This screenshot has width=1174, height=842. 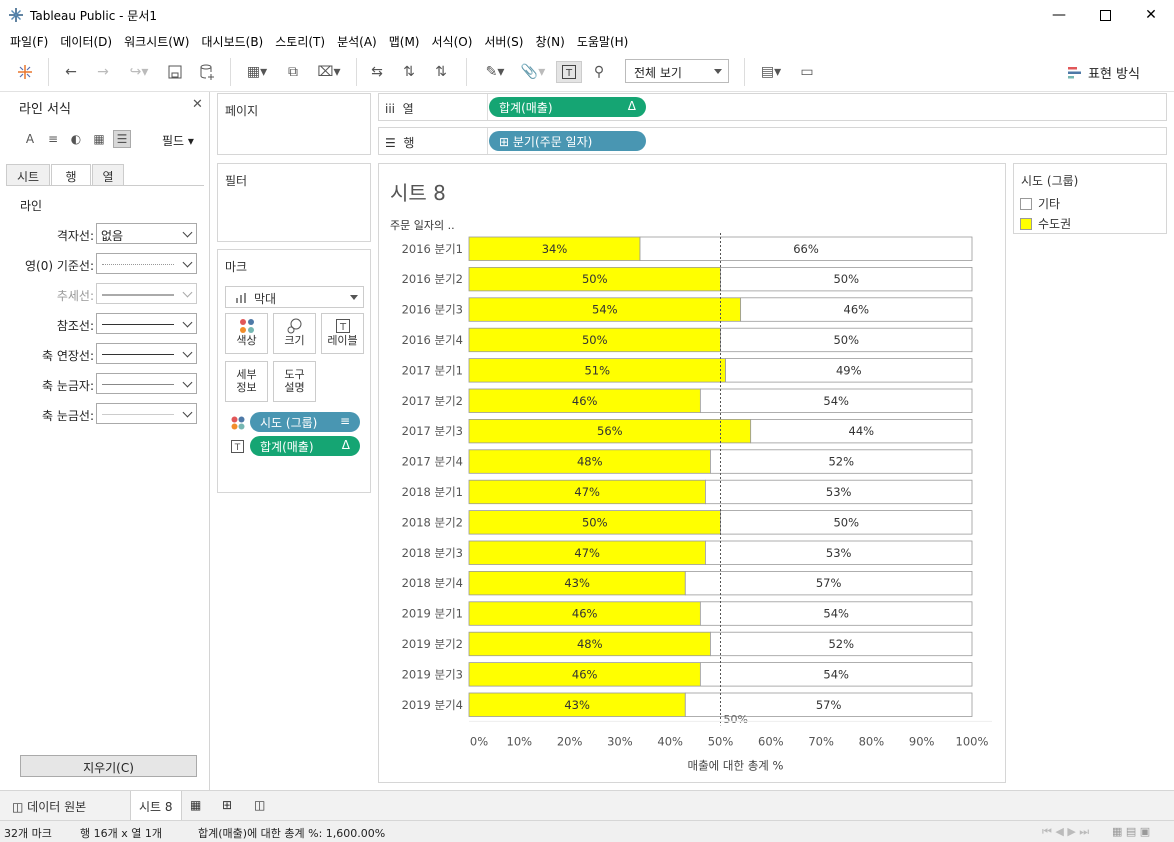 I want to click on menu-dashboard: 대시보드(B), so click(x=232, y=41).